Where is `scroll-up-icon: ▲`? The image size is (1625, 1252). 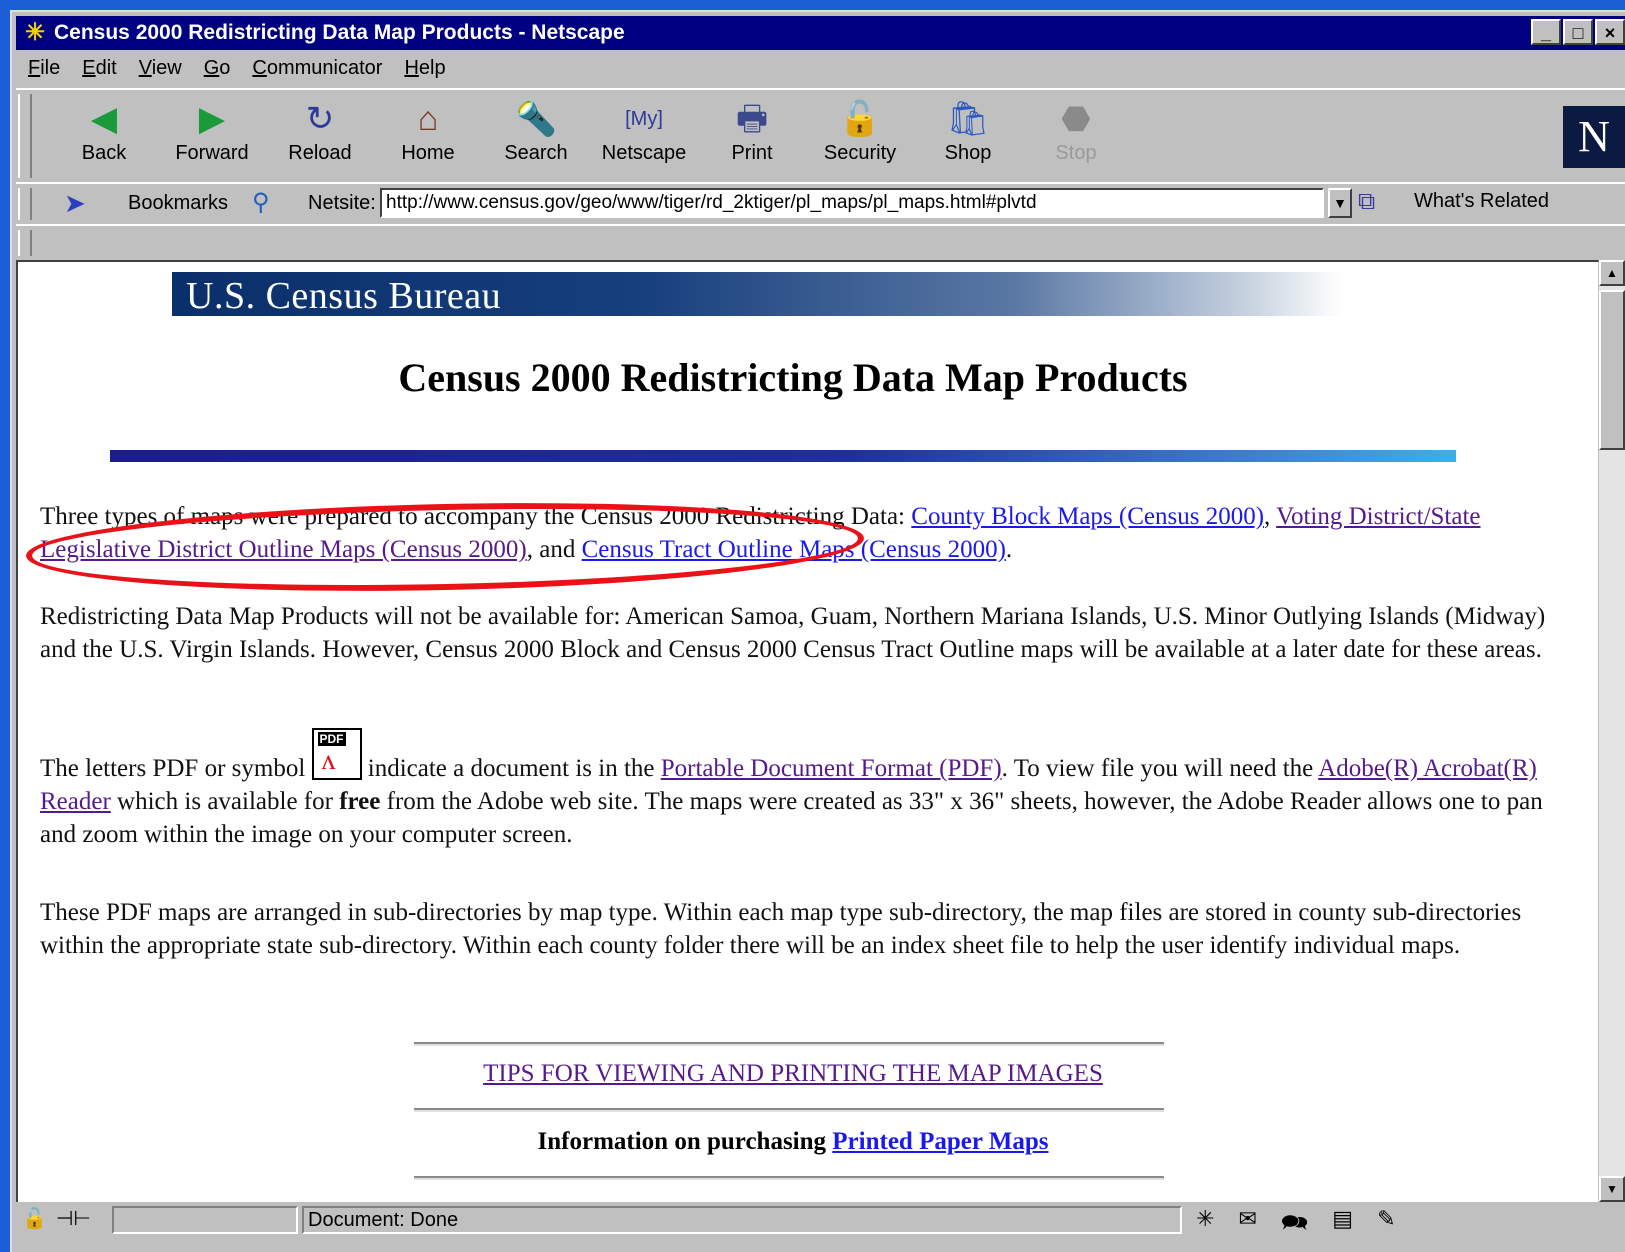
scroll-up-icon: ▲ is located at coordinates (1612, 273).